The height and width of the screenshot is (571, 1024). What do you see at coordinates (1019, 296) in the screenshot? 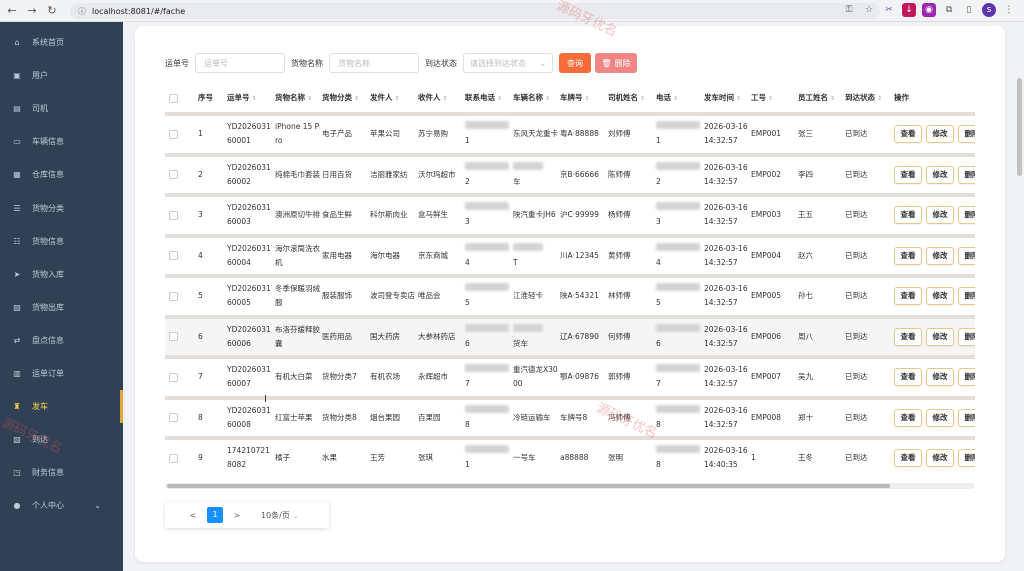
I see `vertical-scrollbar` at bounding box center [1019, 296].